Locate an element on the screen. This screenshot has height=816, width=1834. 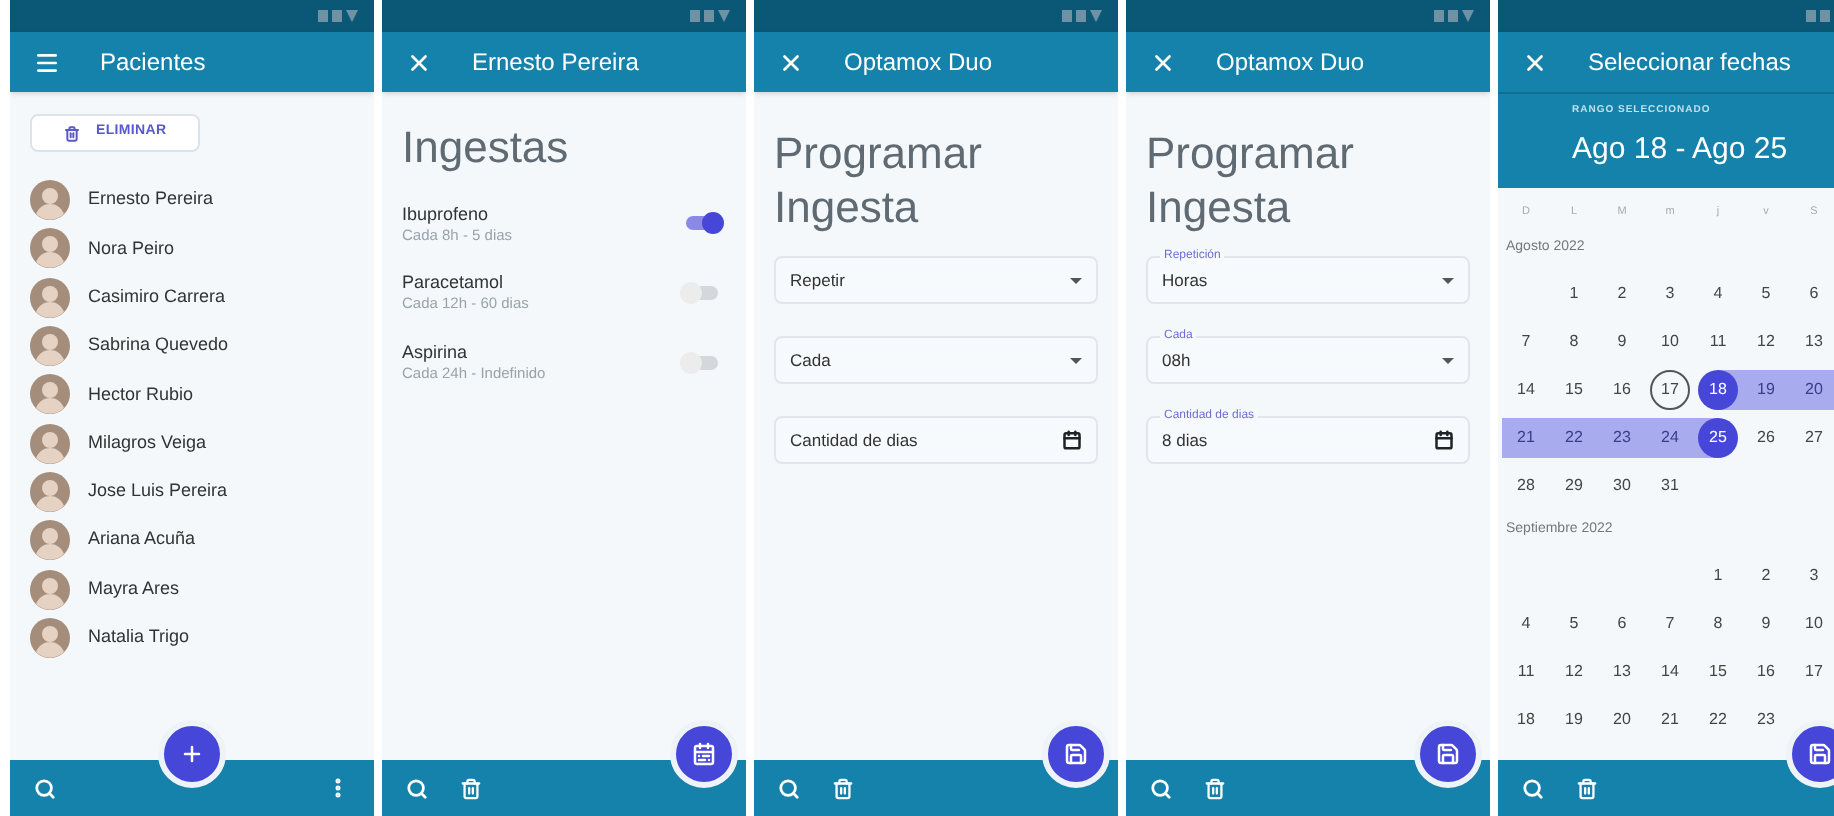
save-icon is located at coordinates (1076, 754).